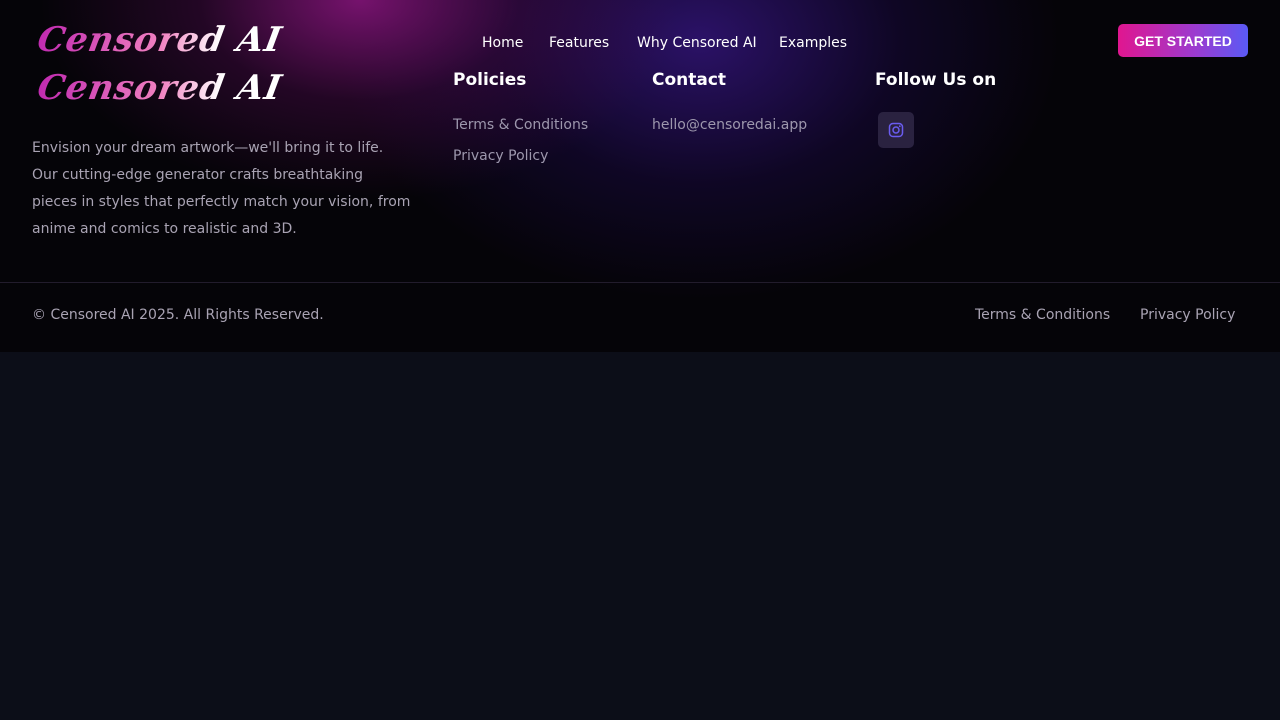 This screenshot has width=1280, height=720. What do you see at coordinates (520, 125) in the screenshot?
I see `terms-link: Terms & Conditions` at bounding box center [520, 125].